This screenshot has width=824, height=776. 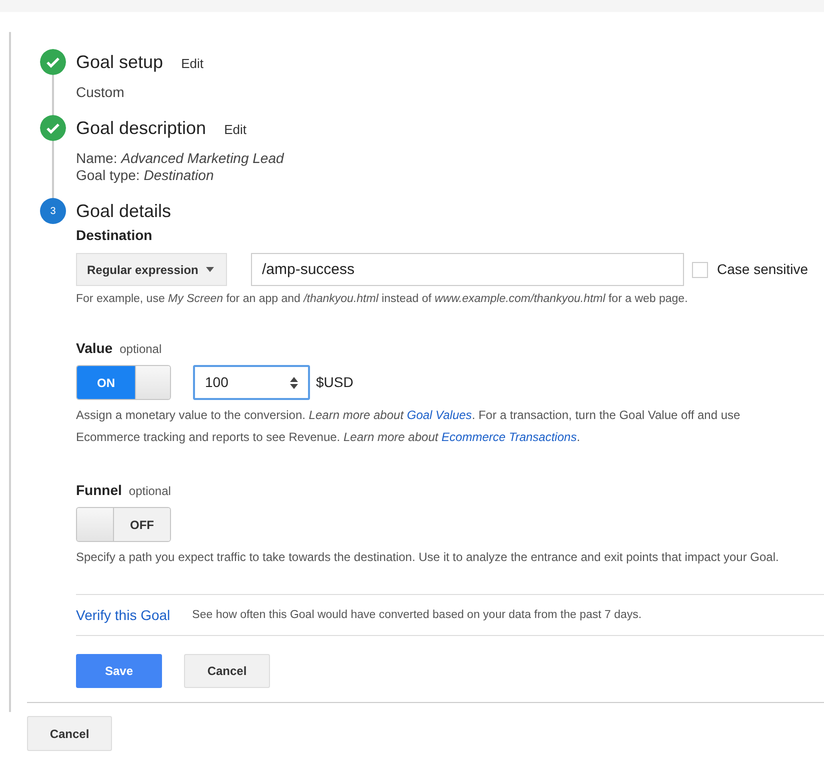 What do you see at coordinates (124, 211) in the screenshot?
I see `step-title: Goal details` at bounding box center [124, 211].